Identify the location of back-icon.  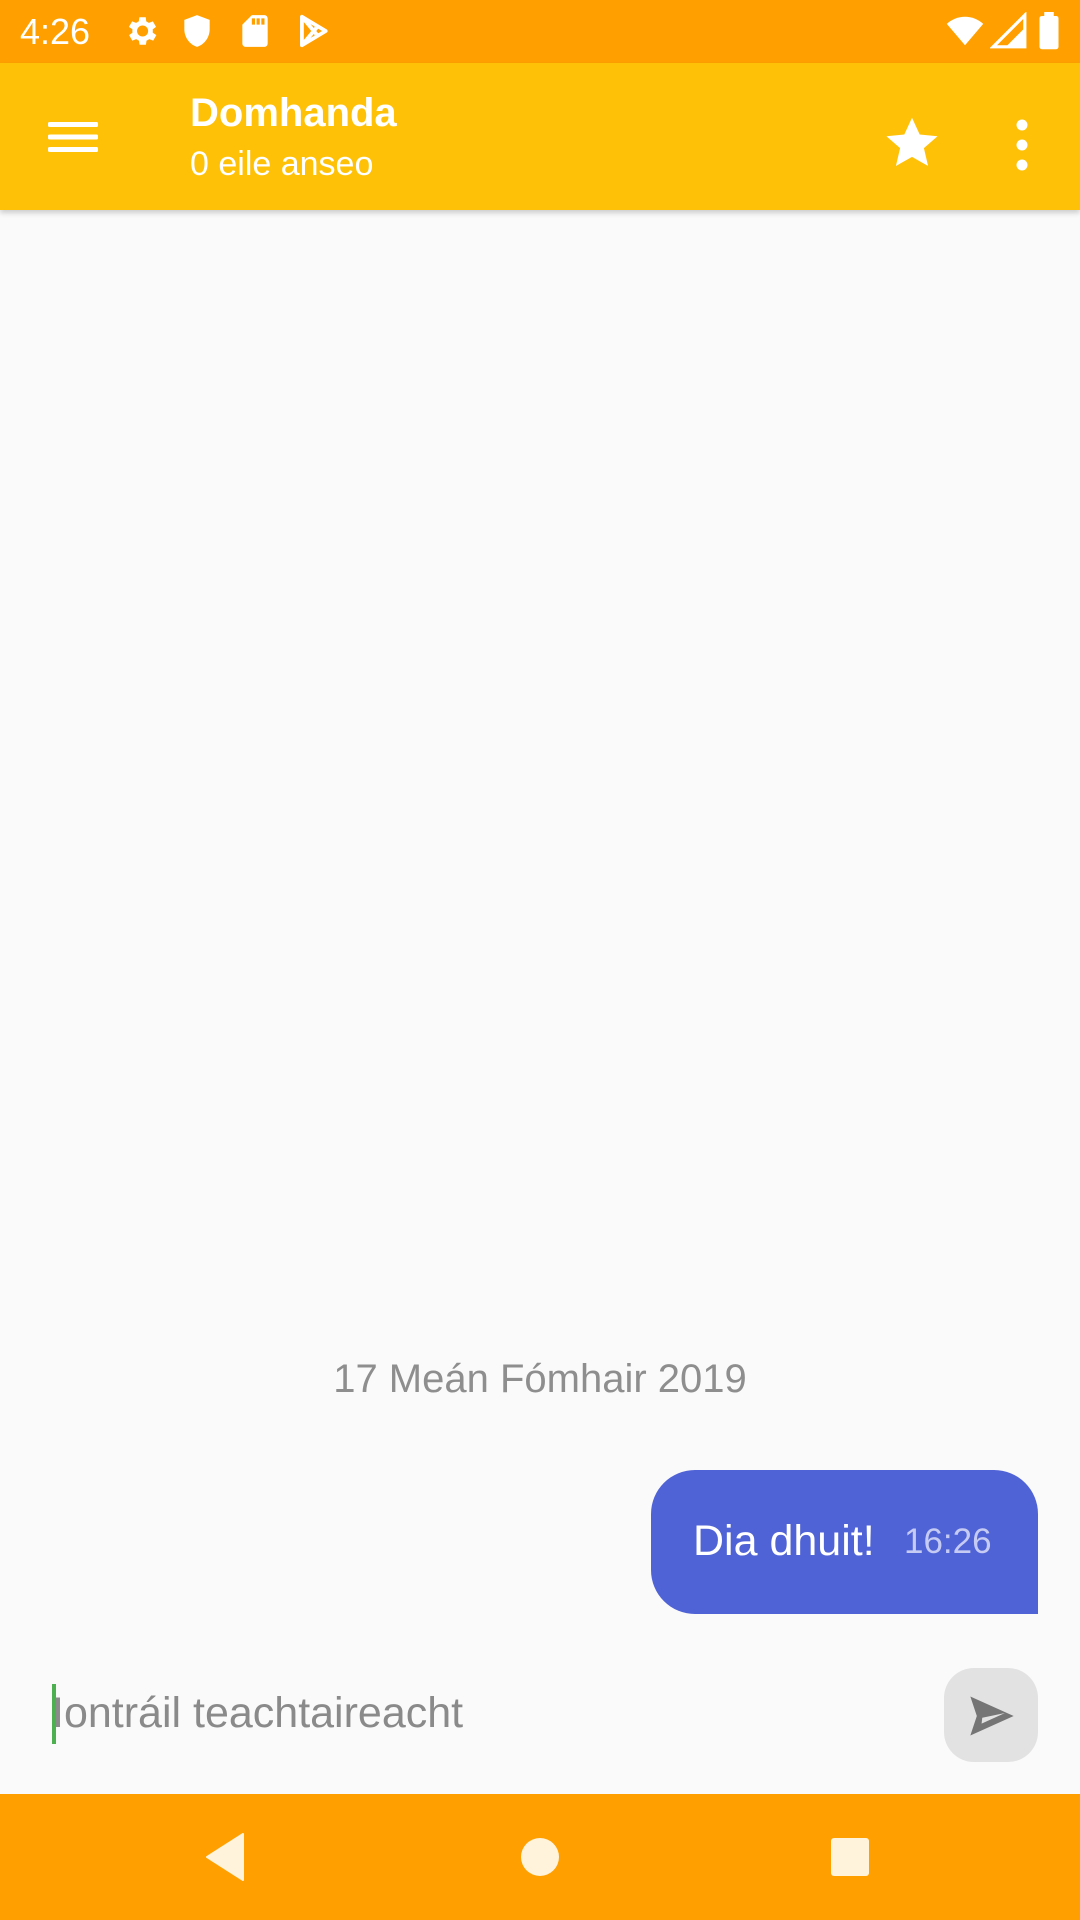
(225, 1857).